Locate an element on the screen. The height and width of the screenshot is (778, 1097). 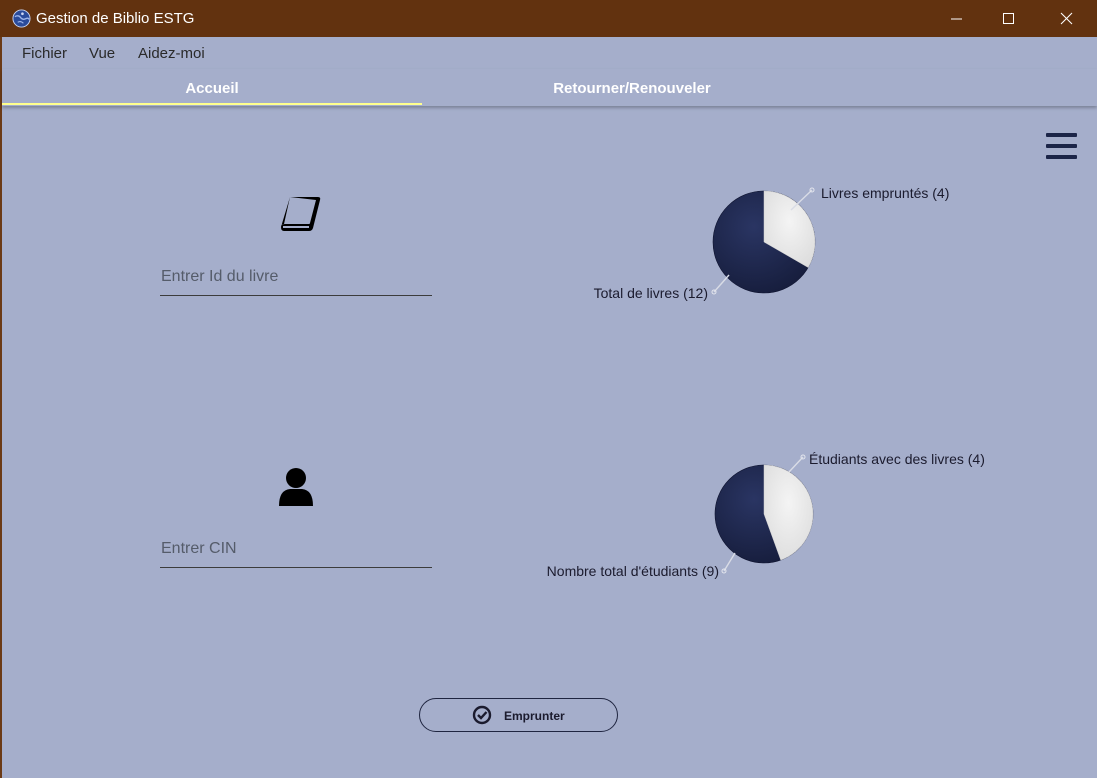
tab-retourner-renouveler: Retourner/Renouveler is located at coordinates (632, 87).